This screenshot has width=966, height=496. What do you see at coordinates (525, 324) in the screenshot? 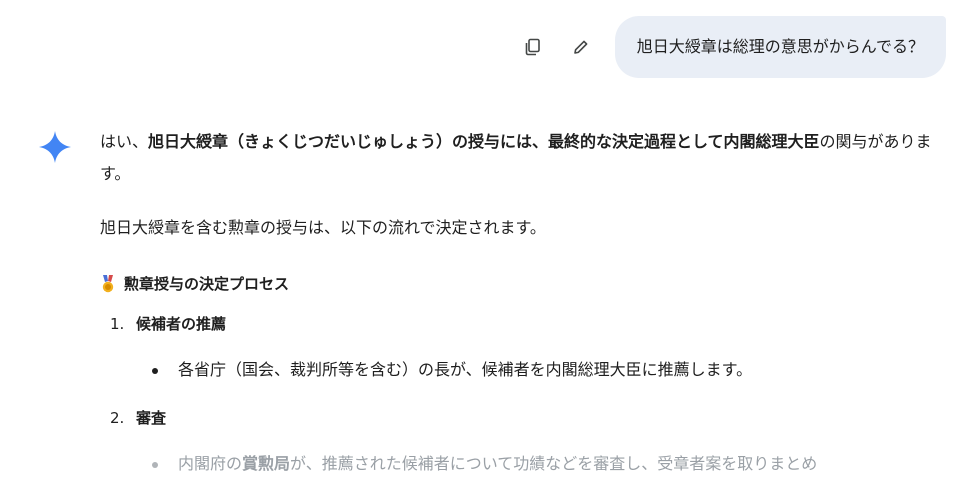
I see `step-heading: 1. 候補者の推薦` at bounding box center [525, 324].